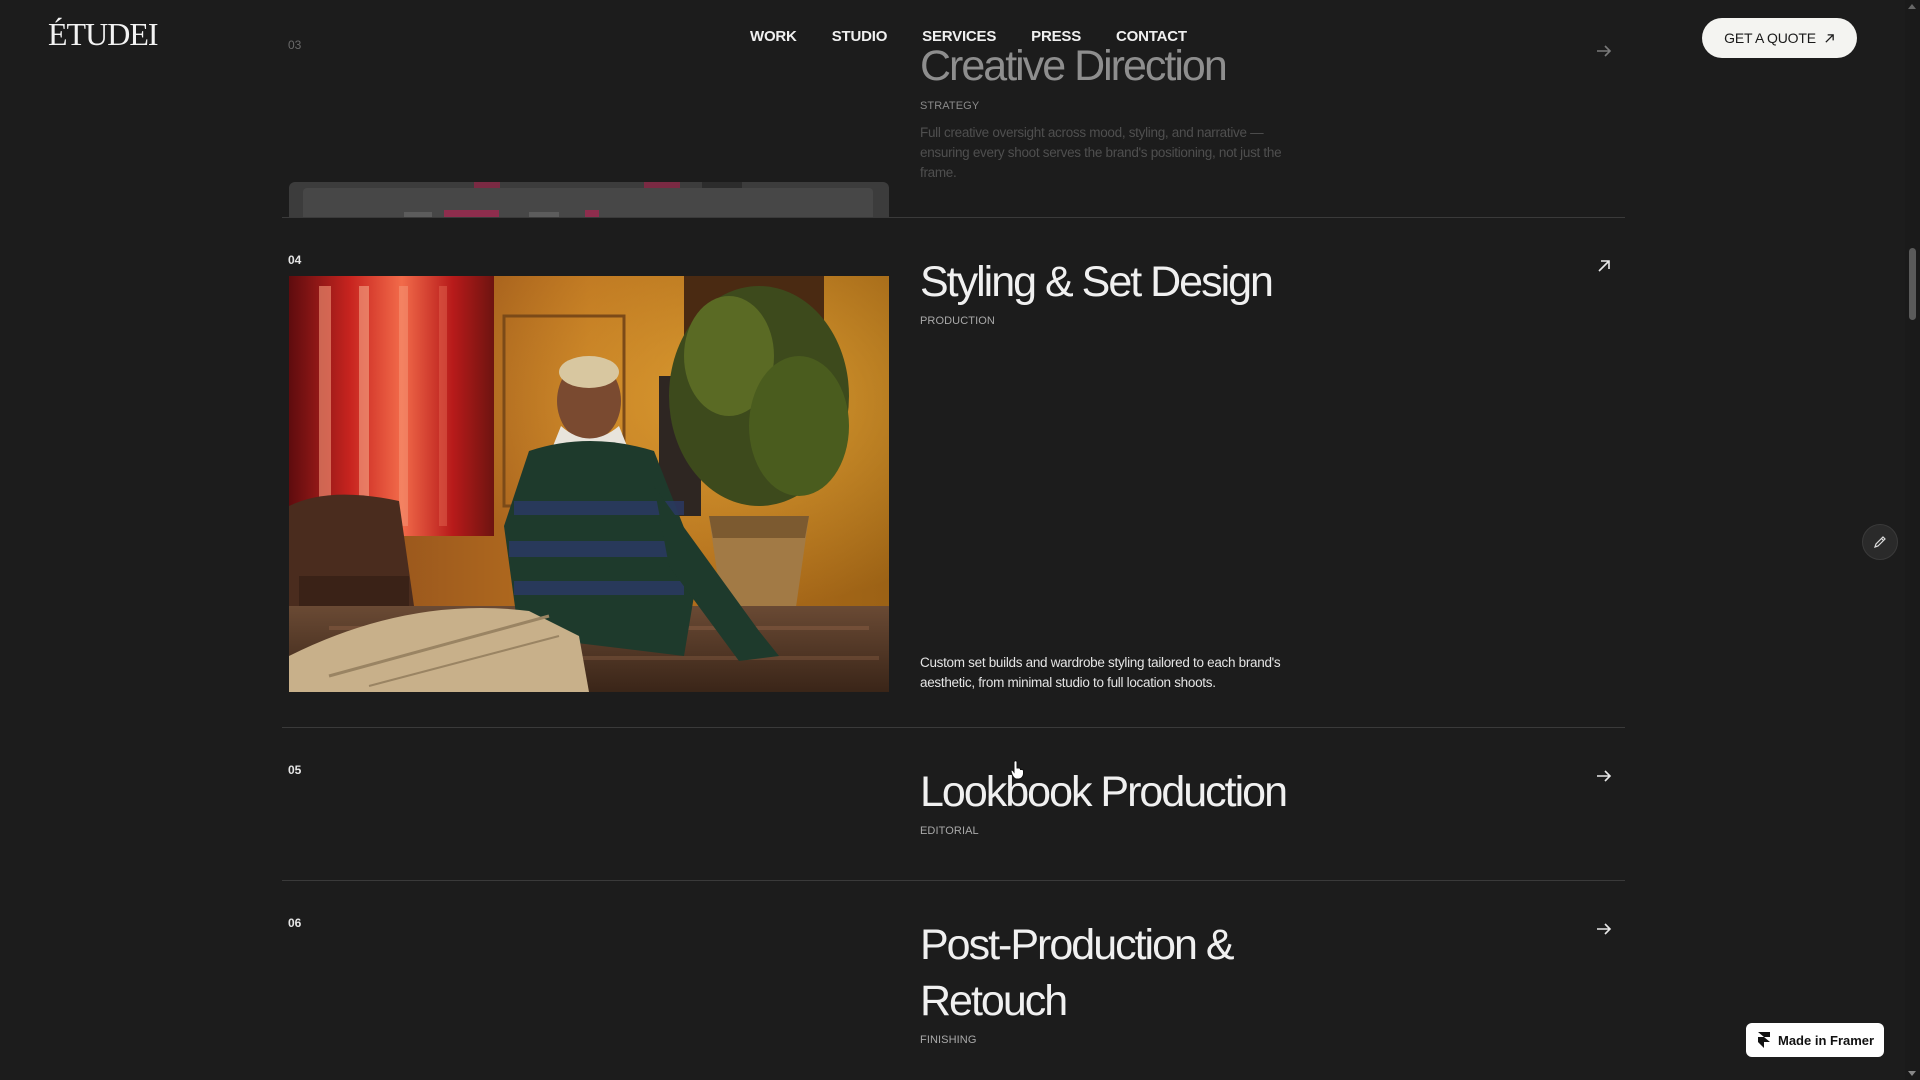 Image resolution: width=1920 pixels, height=1080 pixels. What do you see at coordinates (295, 260) in the screenshot?
I see `service-number: 04` at bounding box center [295, 260].